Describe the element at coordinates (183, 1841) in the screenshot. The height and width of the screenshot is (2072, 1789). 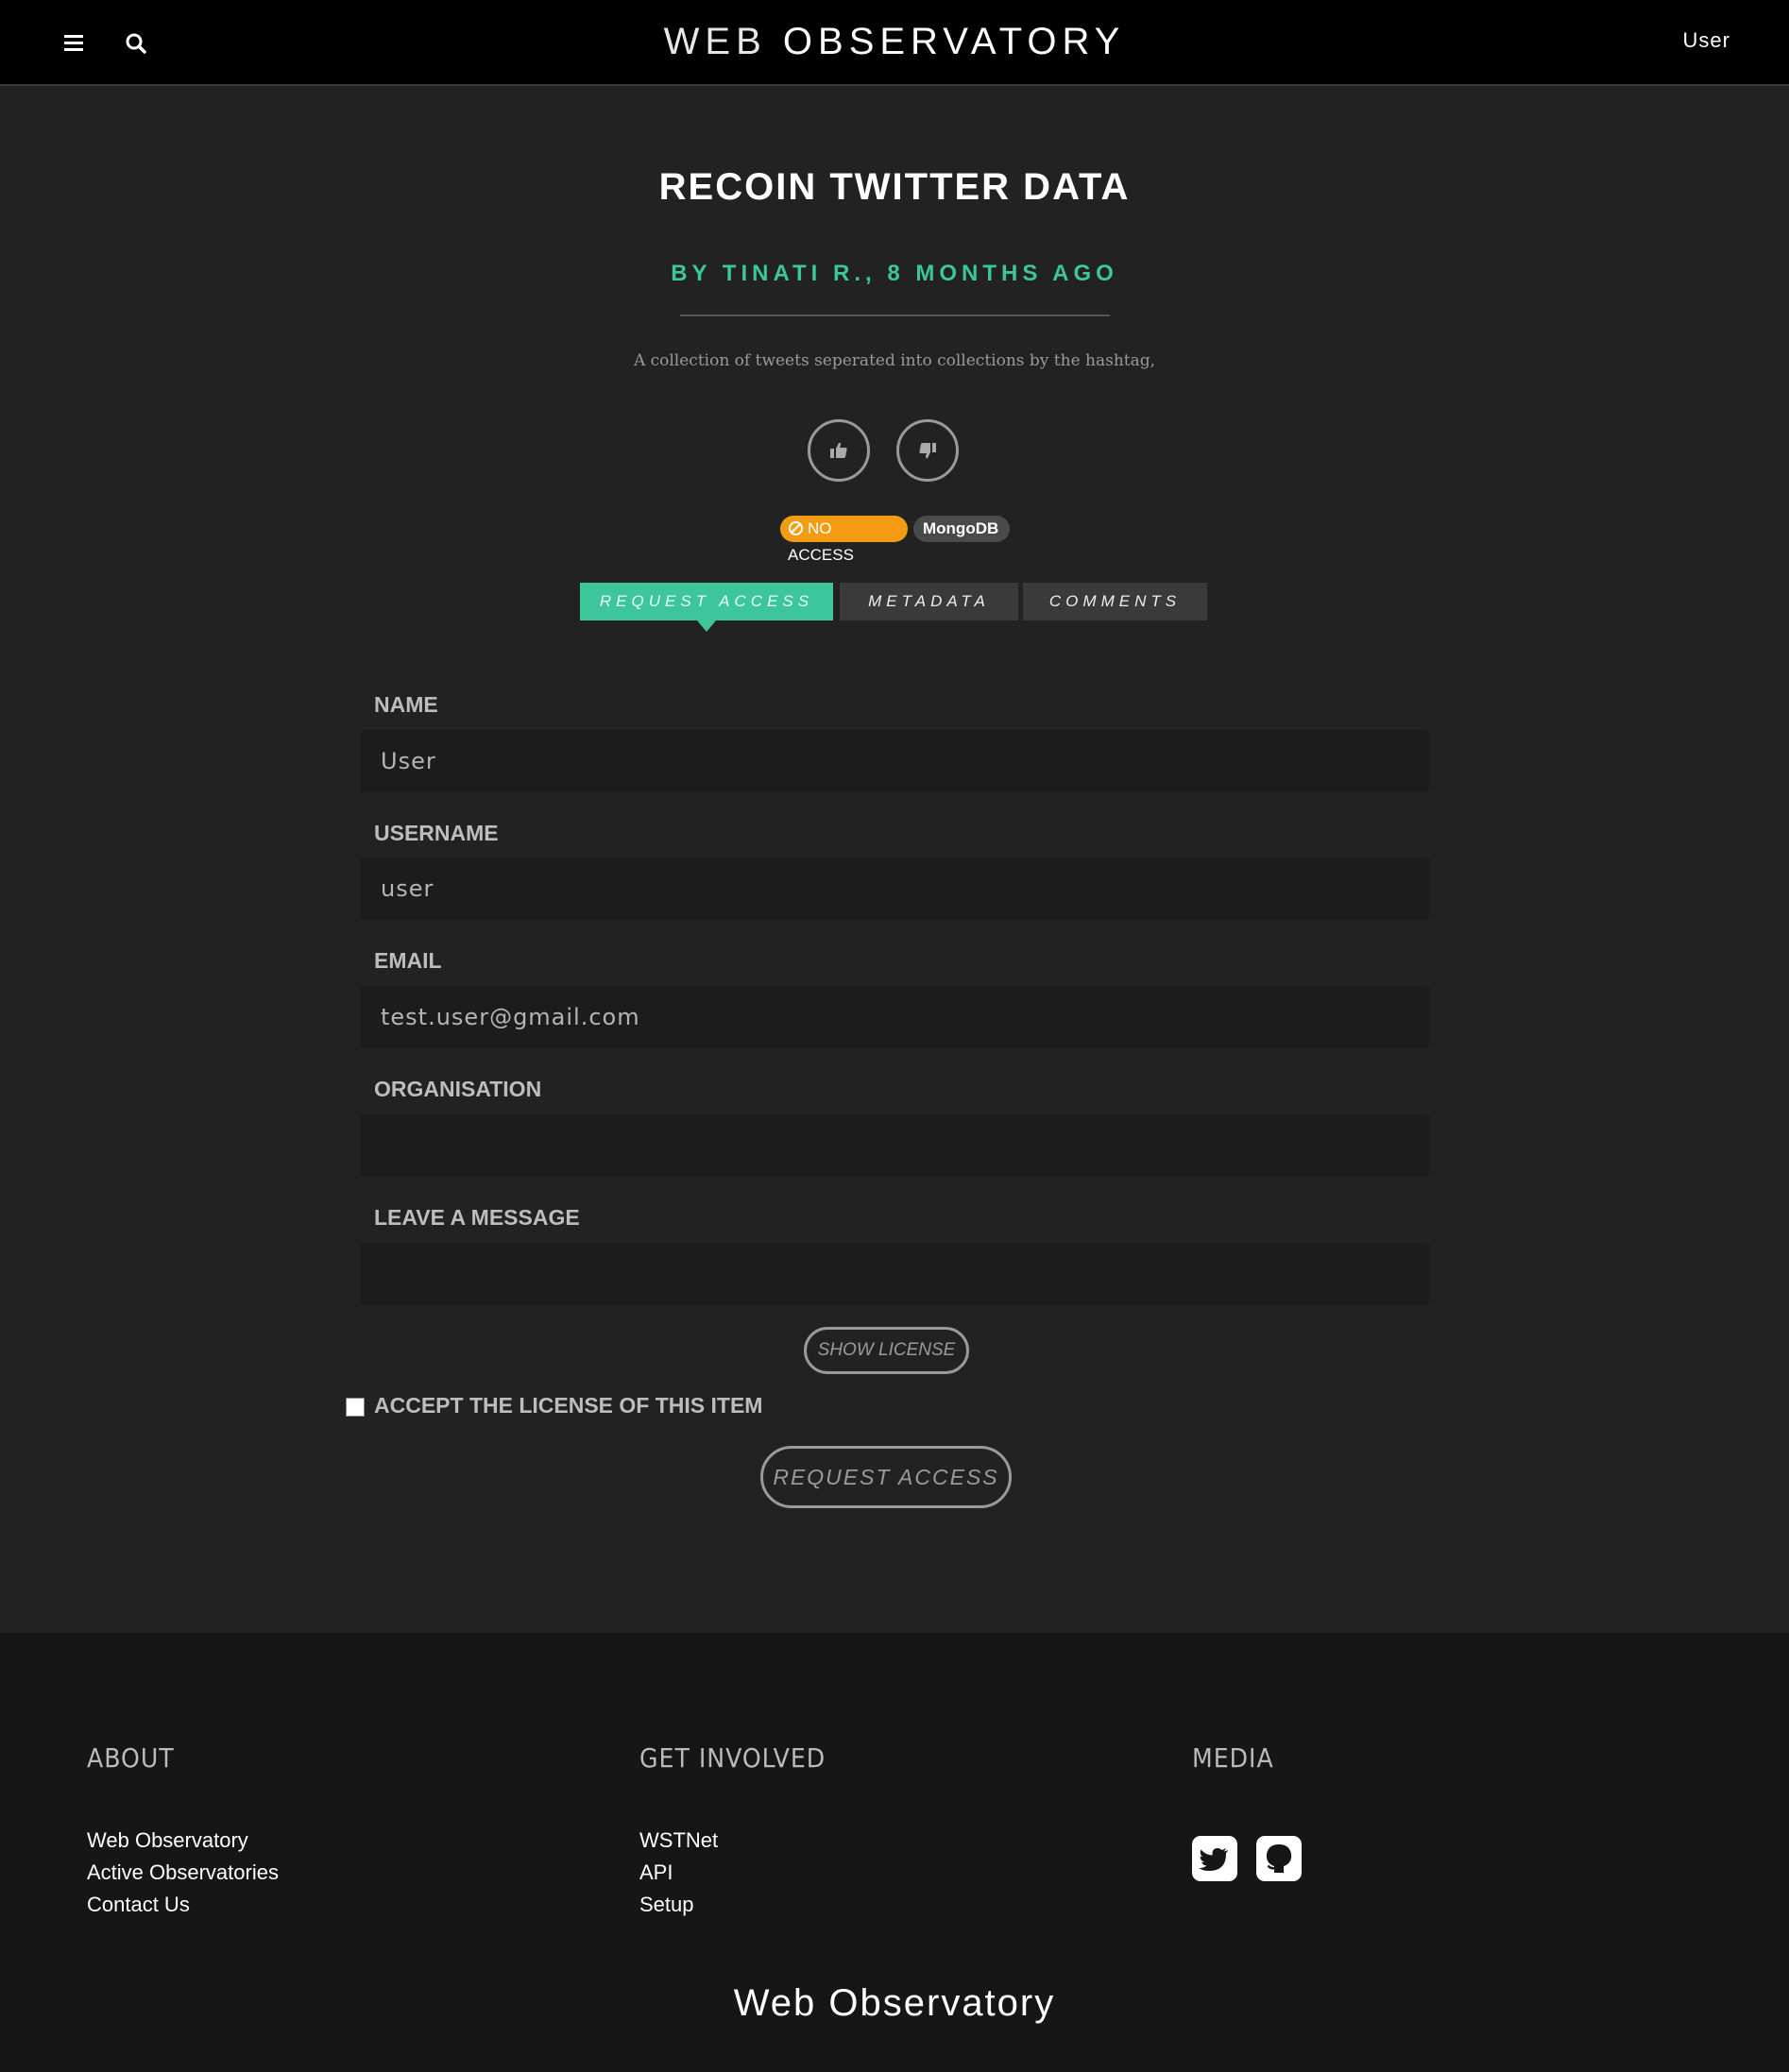
I see `footer-link-web-observatory: Web Observatory` at that location.